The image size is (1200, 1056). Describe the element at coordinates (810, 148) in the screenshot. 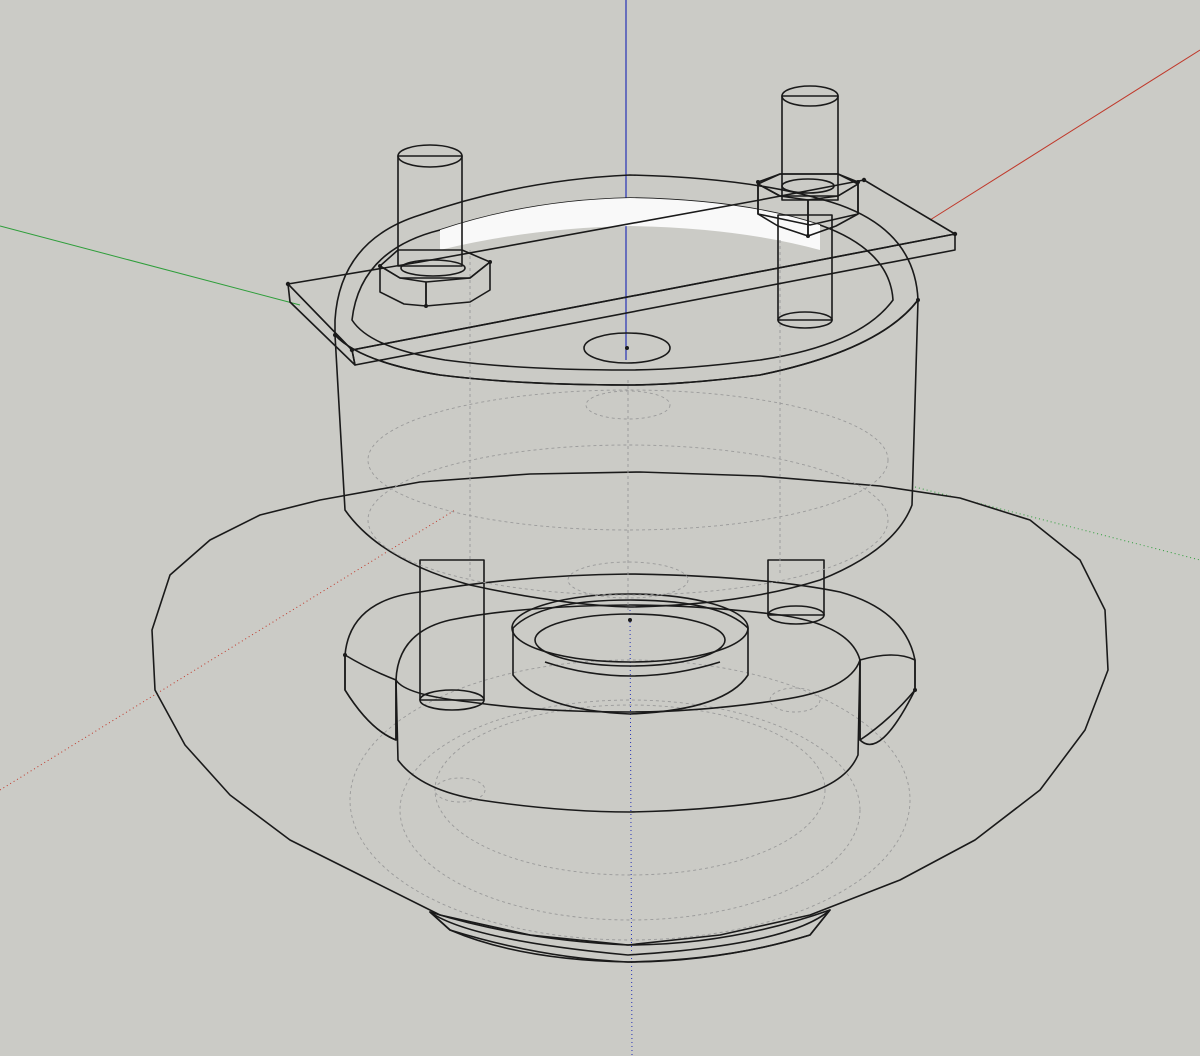

I see `post-right-upper` at that location.